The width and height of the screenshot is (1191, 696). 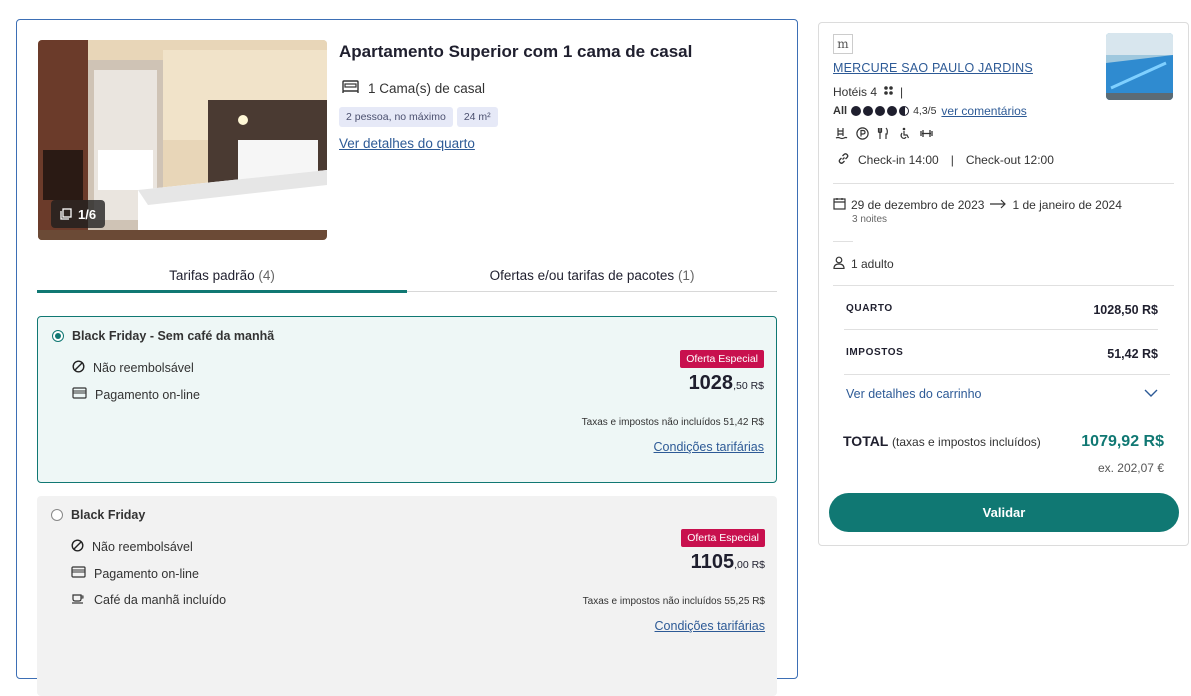 What do you see at coordinates (58, 336) in the screenshot?
I see `rate-radio-selected` at bounding box center [58, 336].